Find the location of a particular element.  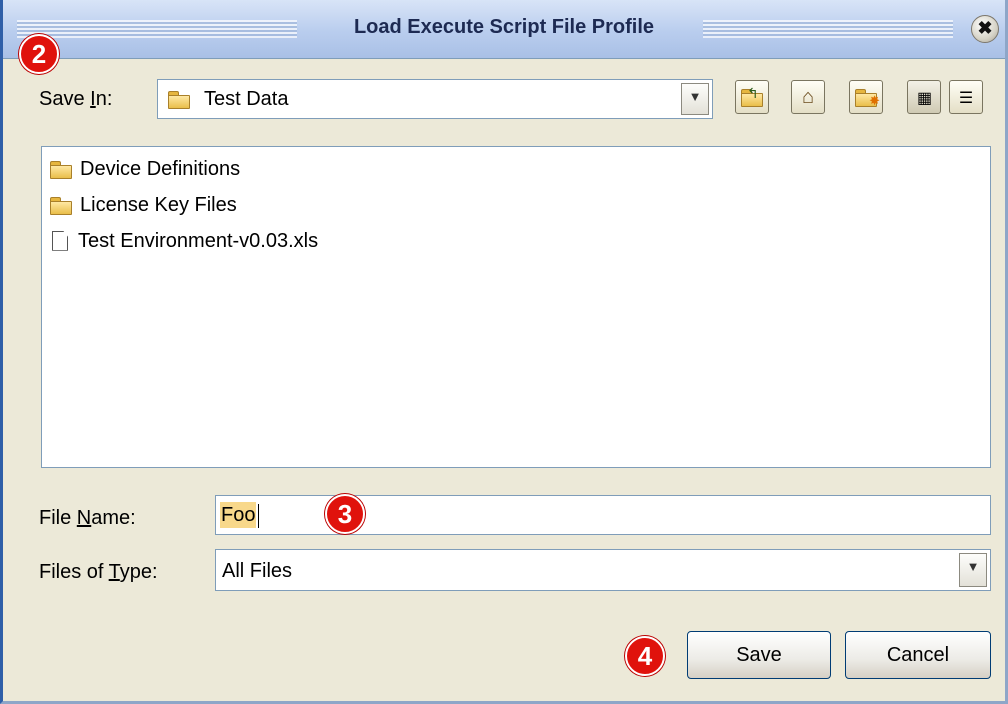

files-of-type-label-post: ype: is located at coordinates (138, 572).